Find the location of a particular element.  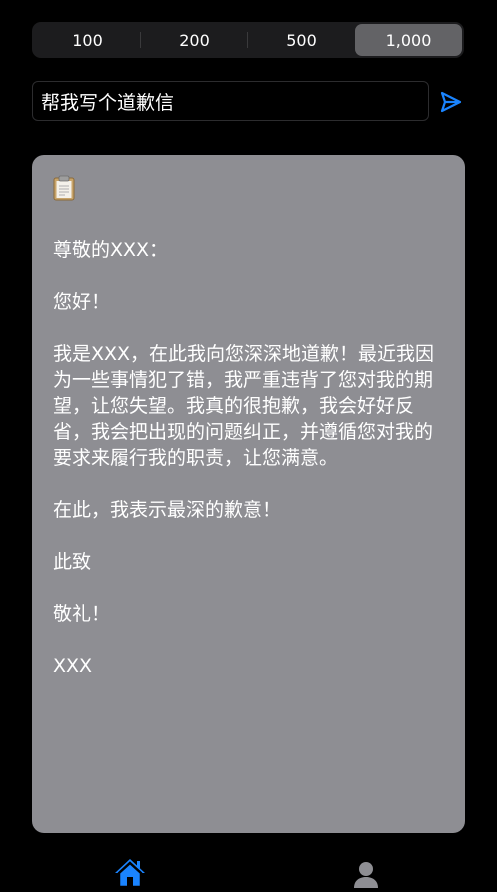

send-icon is located at coordinates (451, 102).